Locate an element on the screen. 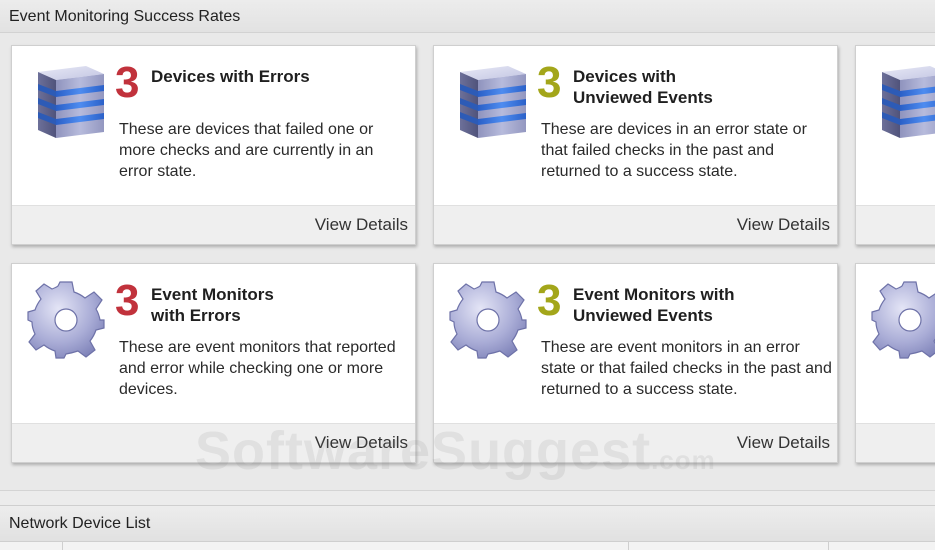 The image size is (935, 550). card-title-line1: Devices with is located at coordinates (624, 76).